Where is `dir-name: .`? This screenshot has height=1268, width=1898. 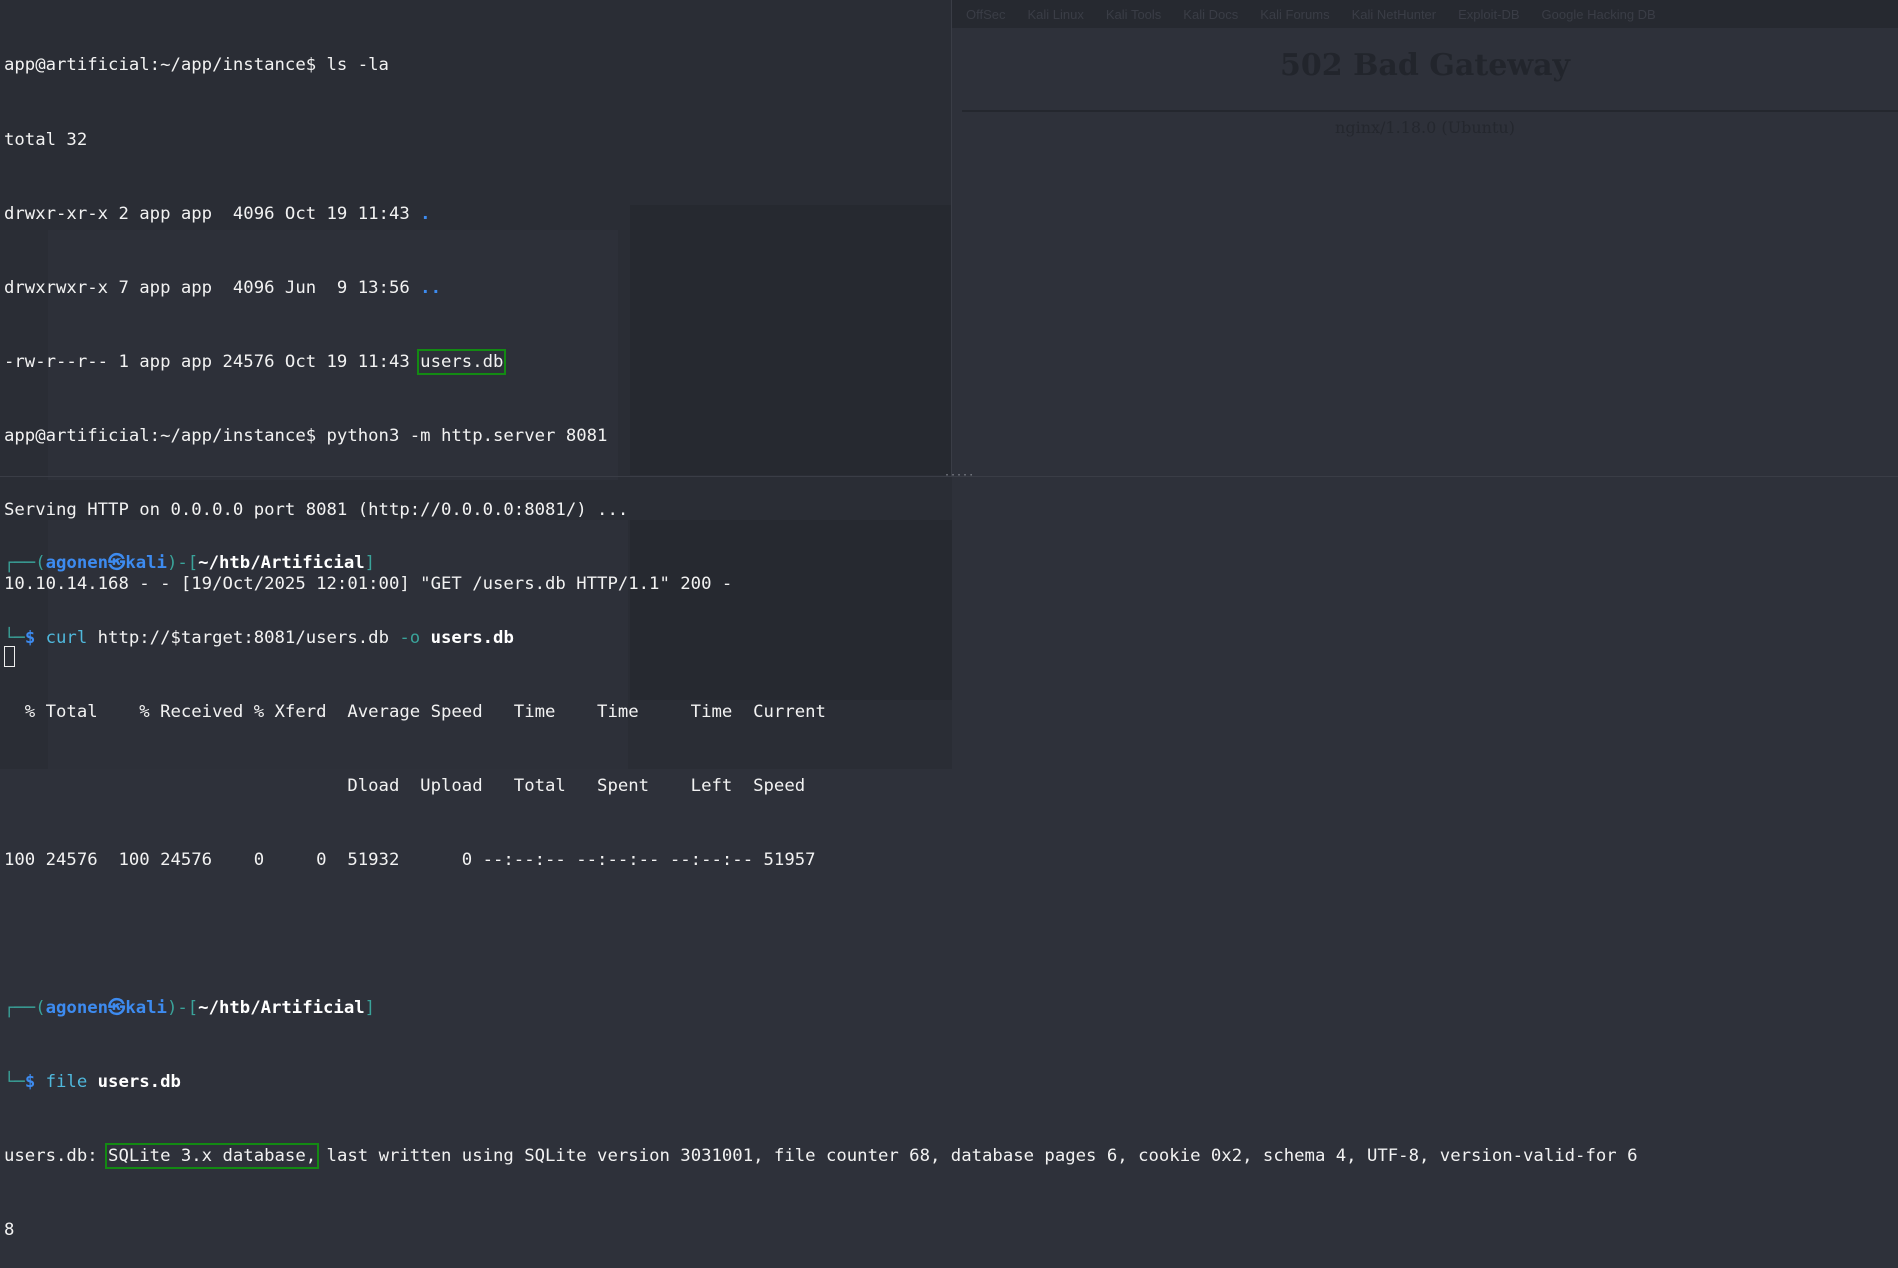 dir-name: . is located at coordinates (425, 213).